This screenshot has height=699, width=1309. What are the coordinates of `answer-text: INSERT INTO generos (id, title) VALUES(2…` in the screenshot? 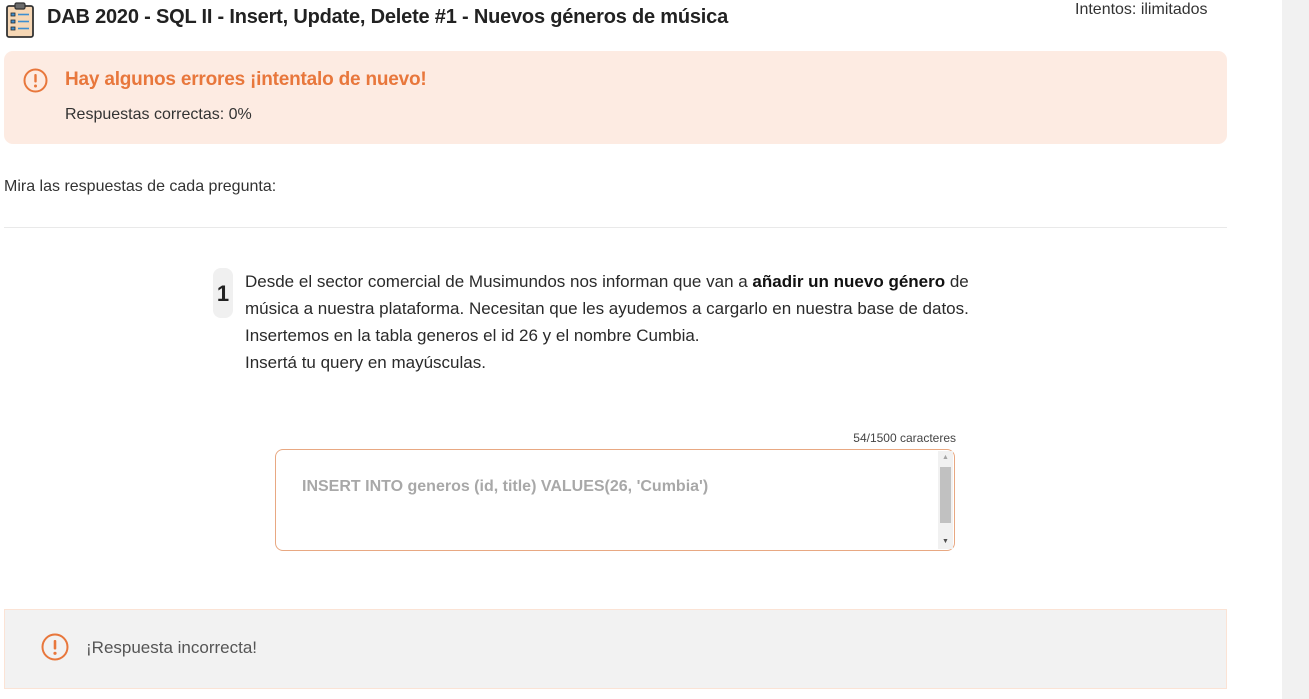 It's located at (505, 486).